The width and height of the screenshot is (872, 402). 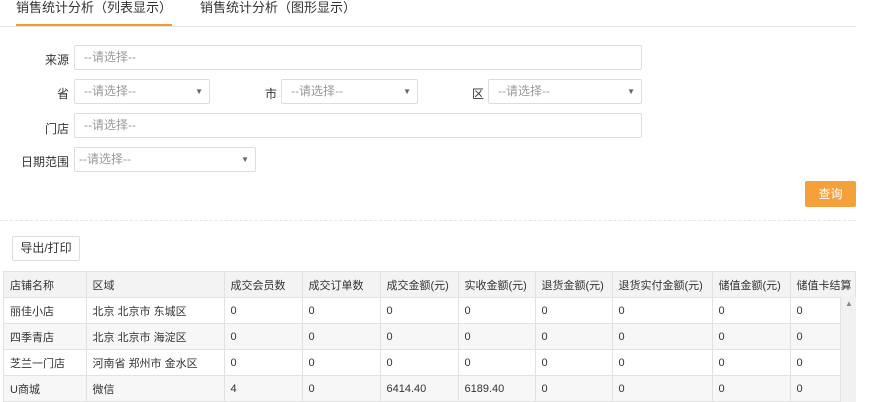 I want to click on tab-list-view: 销售统计分析（列表显示）, so click(x=94, y=13).